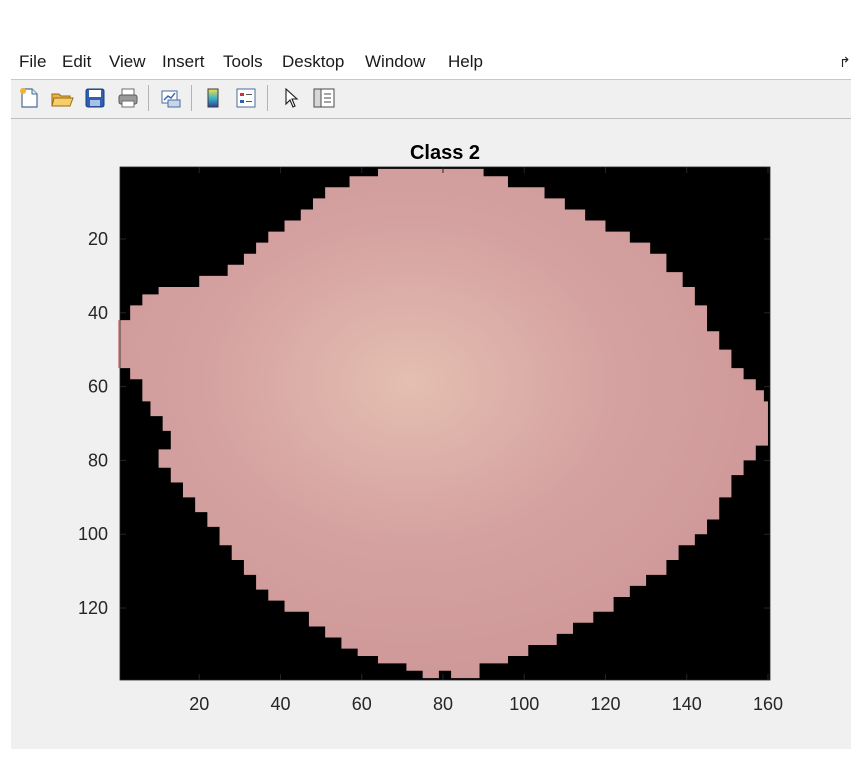 The width and height of the screenshot is (862, 761). I want to click on x-tick-label: 140, so click(687, 704).